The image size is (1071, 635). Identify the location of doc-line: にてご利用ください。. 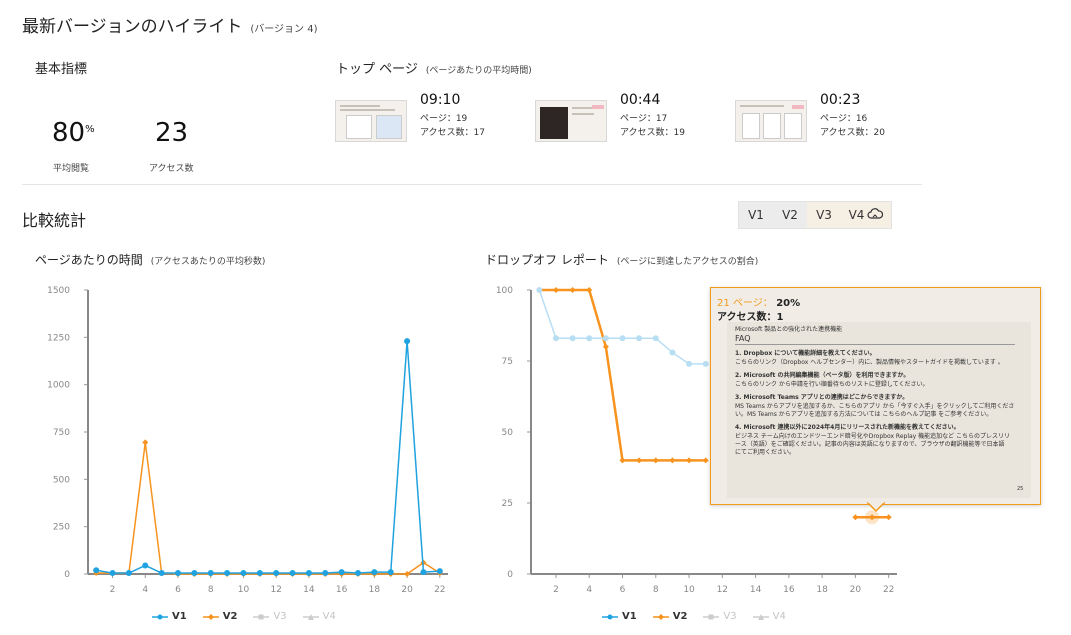
(765, 452).